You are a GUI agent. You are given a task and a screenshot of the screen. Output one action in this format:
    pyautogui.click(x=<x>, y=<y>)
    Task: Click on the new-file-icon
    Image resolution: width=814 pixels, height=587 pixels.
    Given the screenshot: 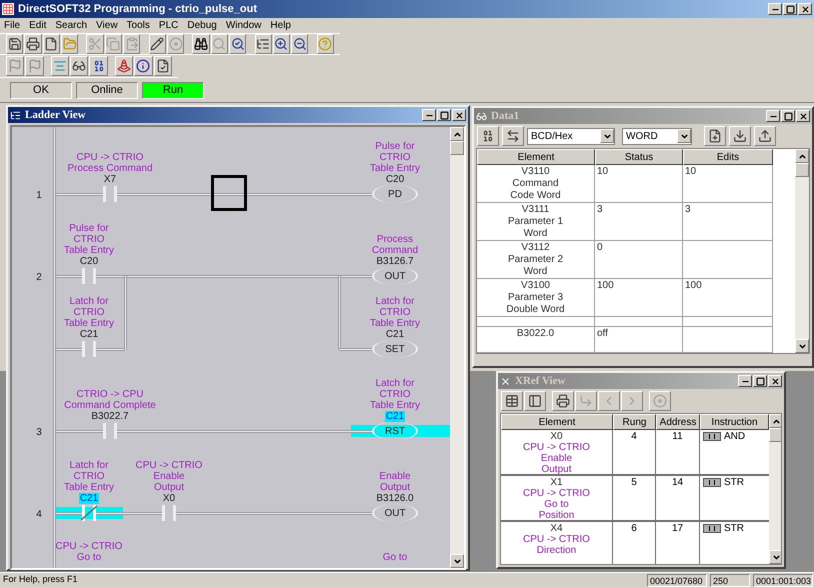 What is the action you would take?
    pyautogui.click(x=51, y=44)
    